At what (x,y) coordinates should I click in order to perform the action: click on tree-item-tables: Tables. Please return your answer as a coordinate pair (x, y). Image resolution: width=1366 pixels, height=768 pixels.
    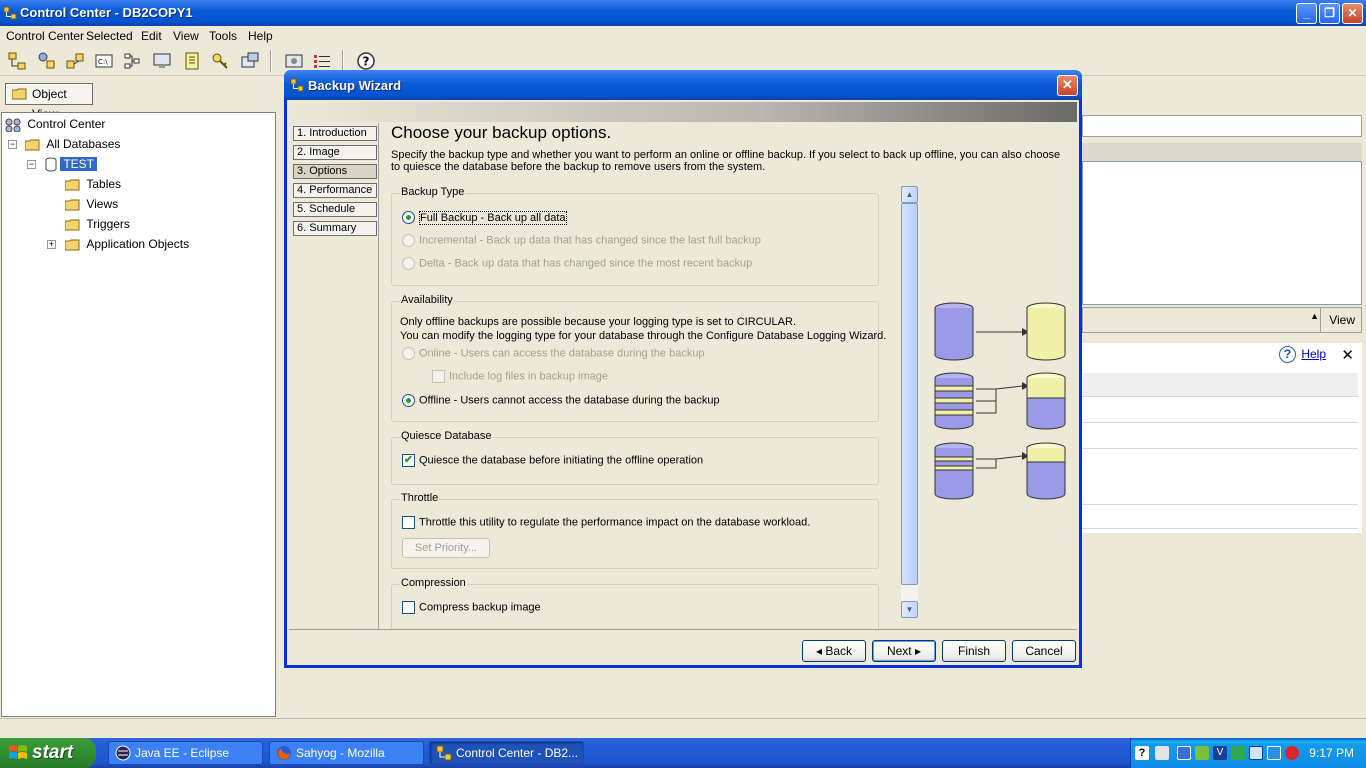
    Looking at the image, I should click on (94, 184).